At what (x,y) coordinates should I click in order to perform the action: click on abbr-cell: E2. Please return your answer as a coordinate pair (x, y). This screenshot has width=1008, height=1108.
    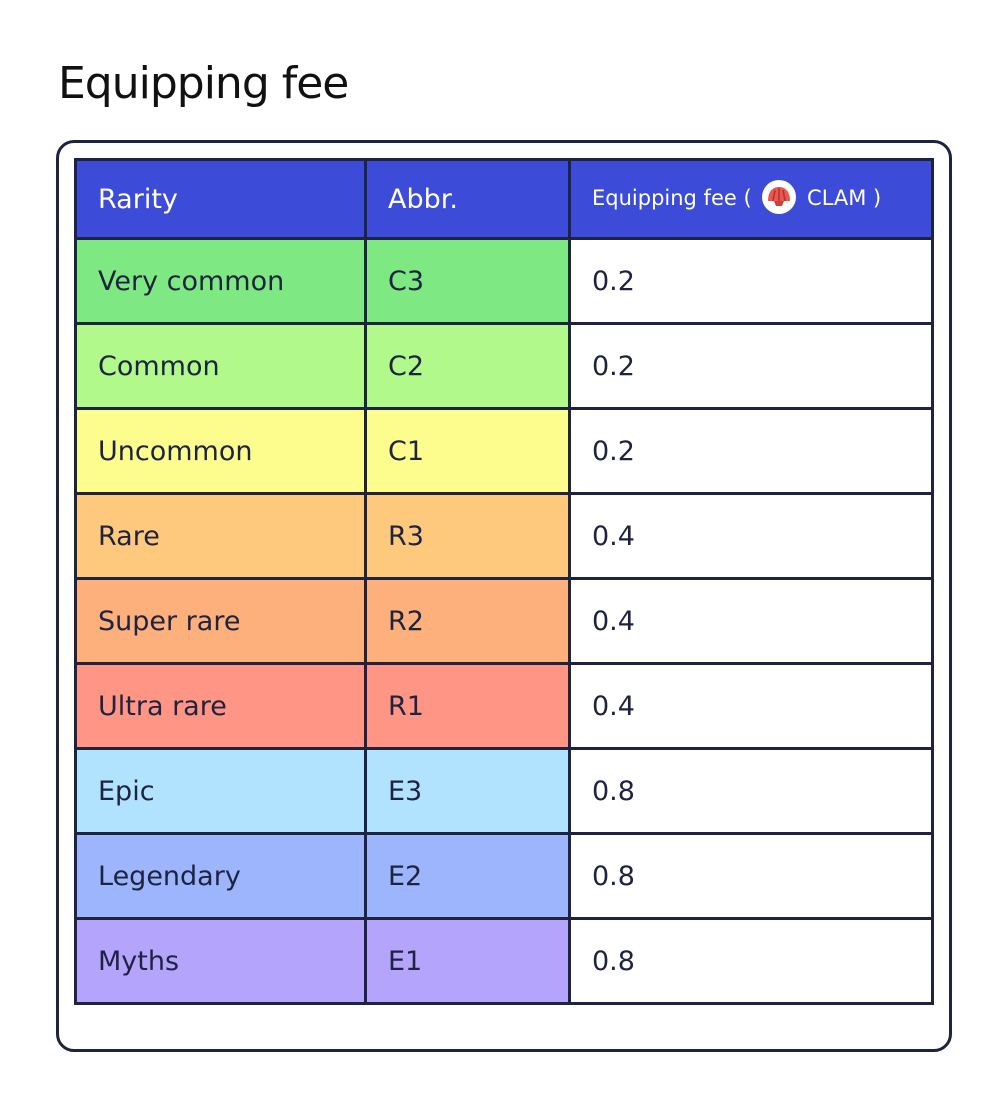
    Looking at the image, I should click on (467, 876).